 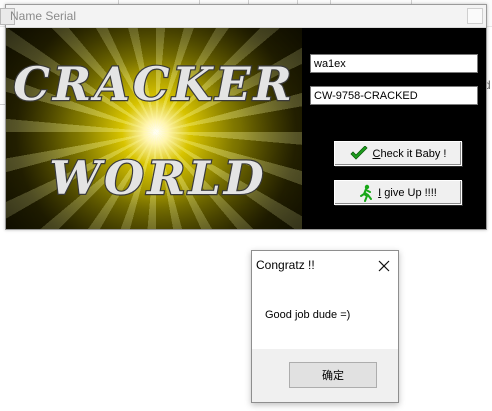 What do you see at coordinates (475, 16) in the screenshot?
I see `title-close-button` at bounding box center [475, 16].